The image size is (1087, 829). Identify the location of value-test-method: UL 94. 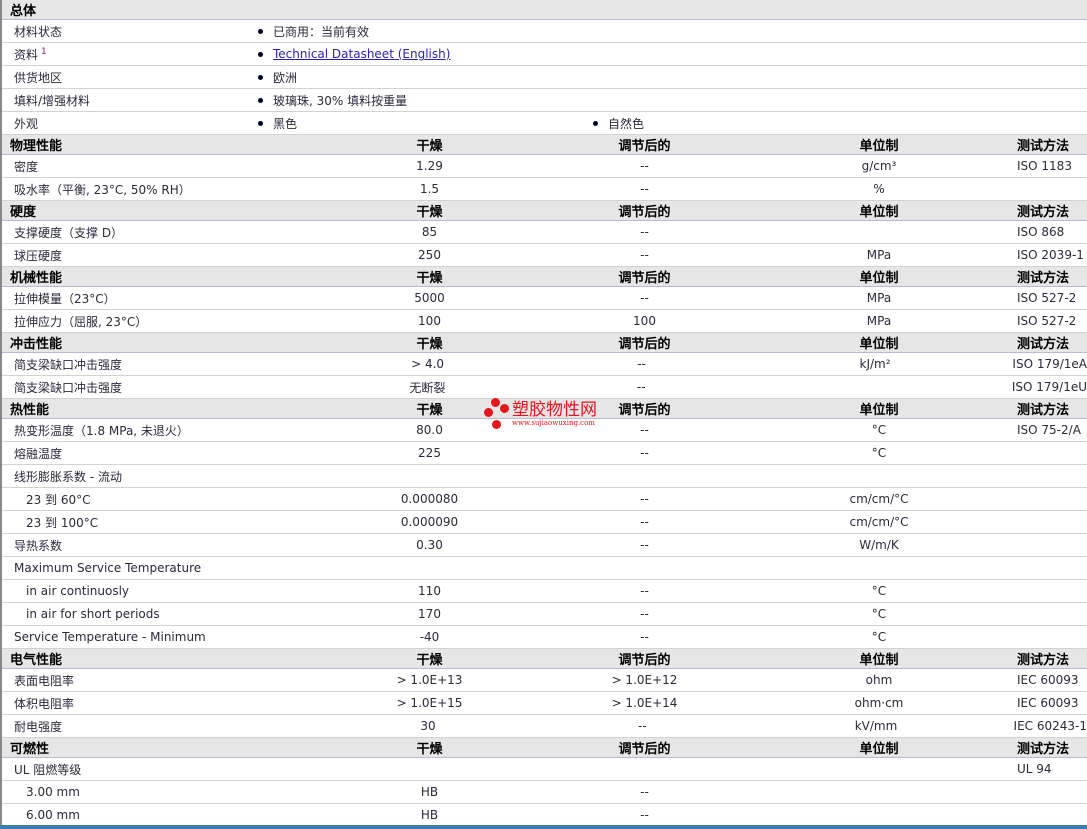
(1034, 769).